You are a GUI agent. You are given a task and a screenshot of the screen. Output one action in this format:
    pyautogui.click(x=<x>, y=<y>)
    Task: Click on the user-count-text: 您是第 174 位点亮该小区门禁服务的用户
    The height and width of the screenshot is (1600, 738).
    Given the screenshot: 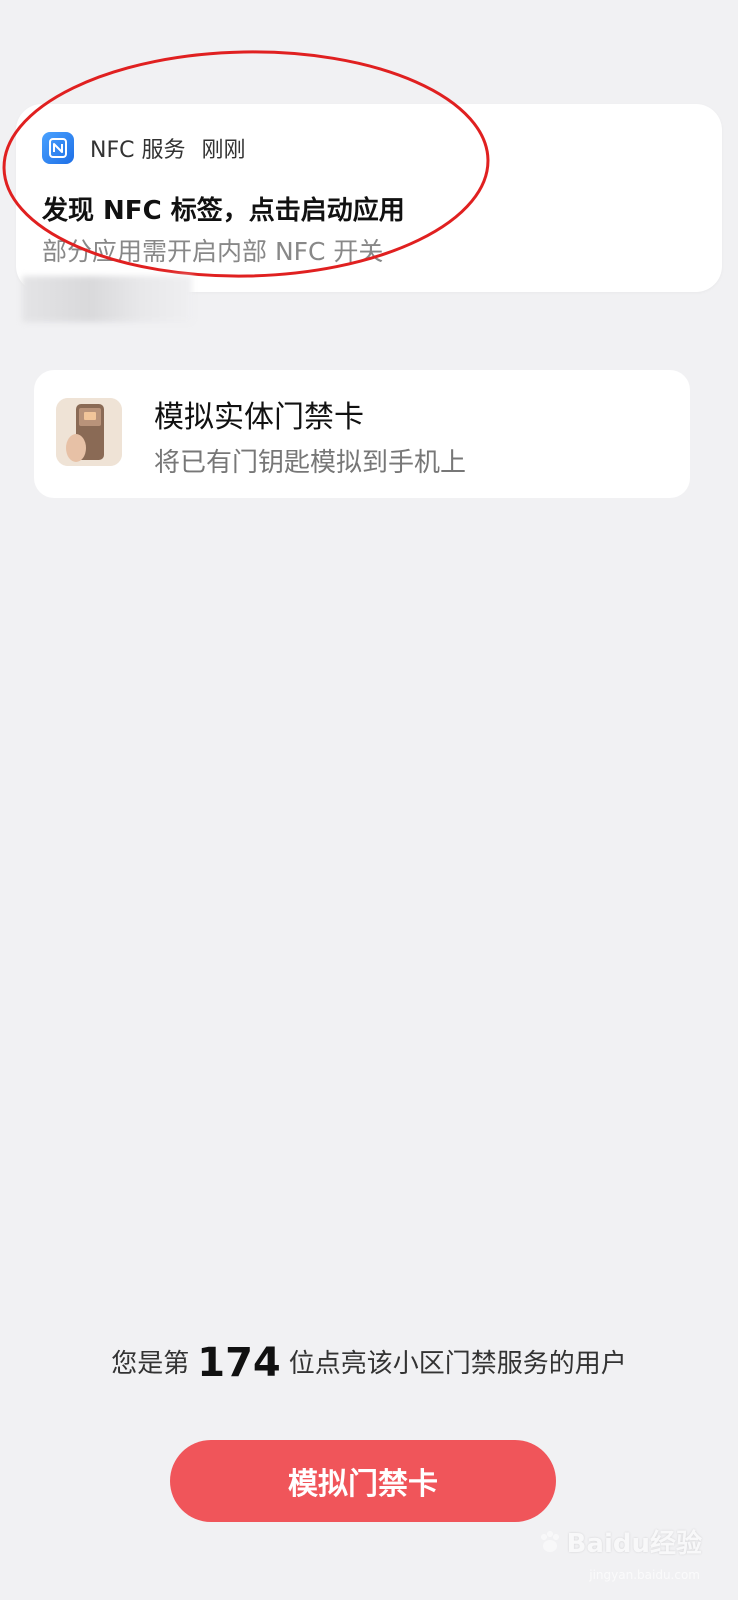 What is the action you would take?
    pyautogui.click(x=369, y=1363)
    